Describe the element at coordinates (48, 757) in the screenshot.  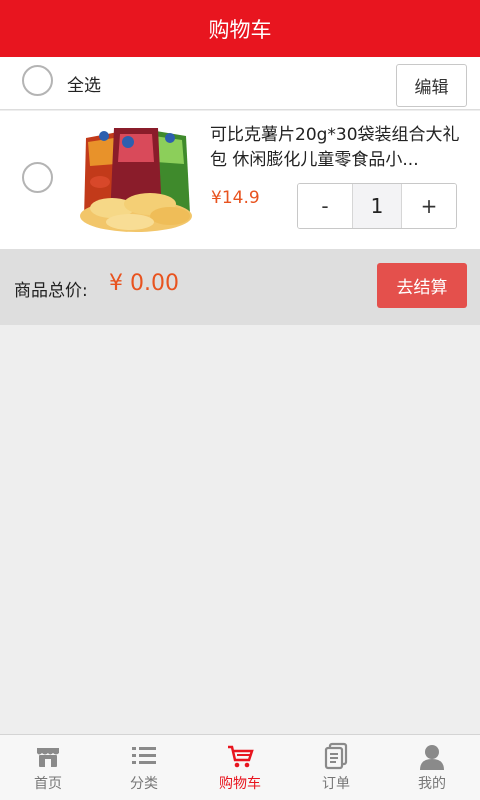
I see `shop-icon` at that location.